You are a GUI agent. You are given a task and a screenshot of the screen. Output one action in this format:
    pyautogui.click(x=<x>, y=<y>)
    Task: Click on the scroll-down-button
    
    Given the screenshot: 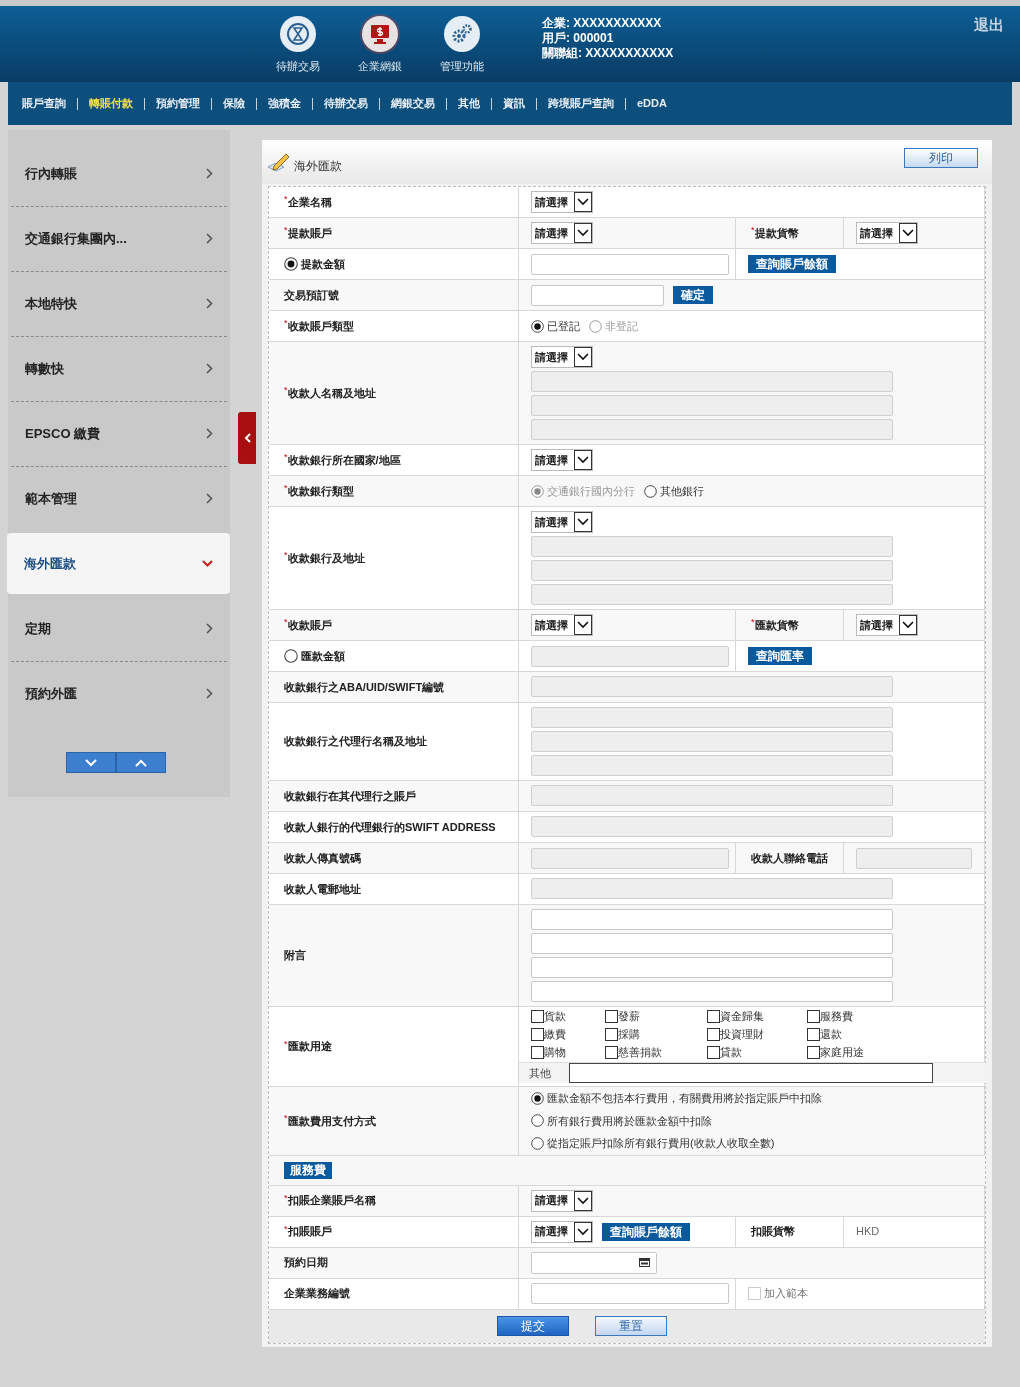 What is the action you would take?
    pyautogui.click(x=91, y=762)
    